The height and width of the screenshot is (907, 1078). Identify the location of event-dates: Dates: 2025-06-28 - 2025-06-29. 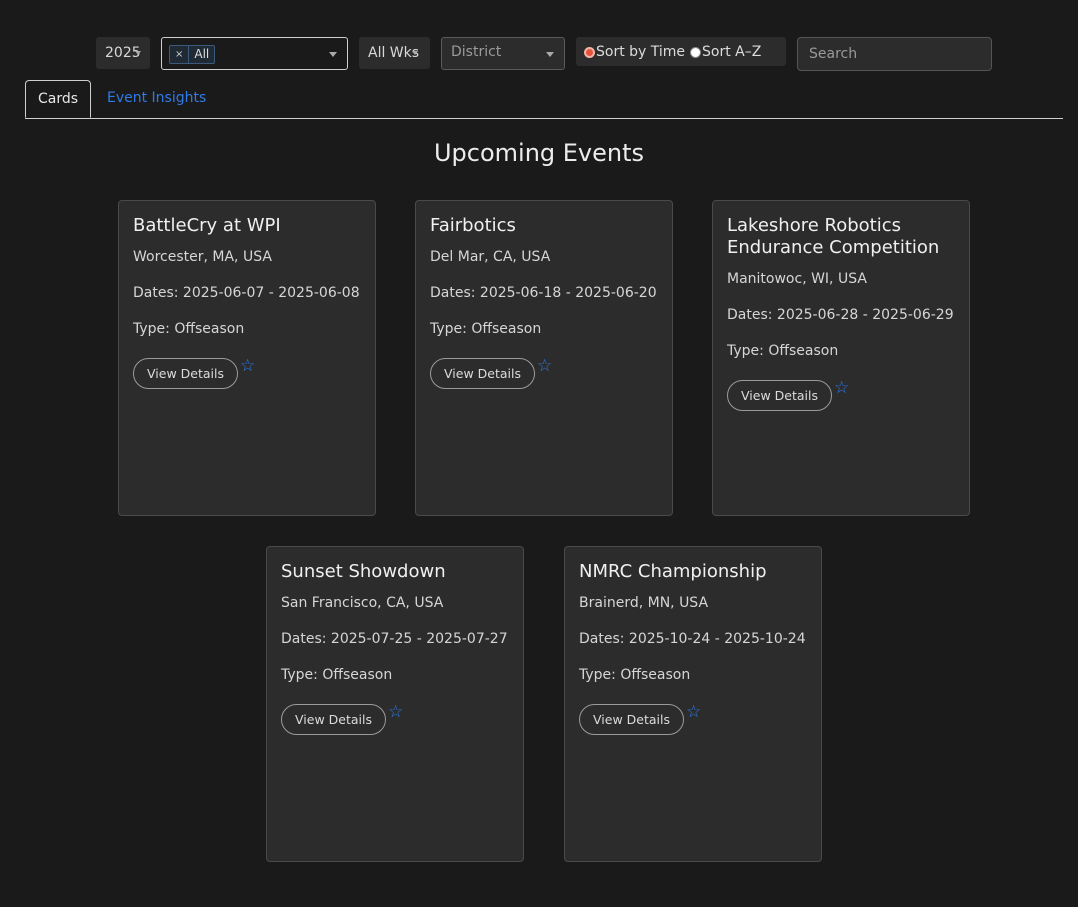
(840, 315).